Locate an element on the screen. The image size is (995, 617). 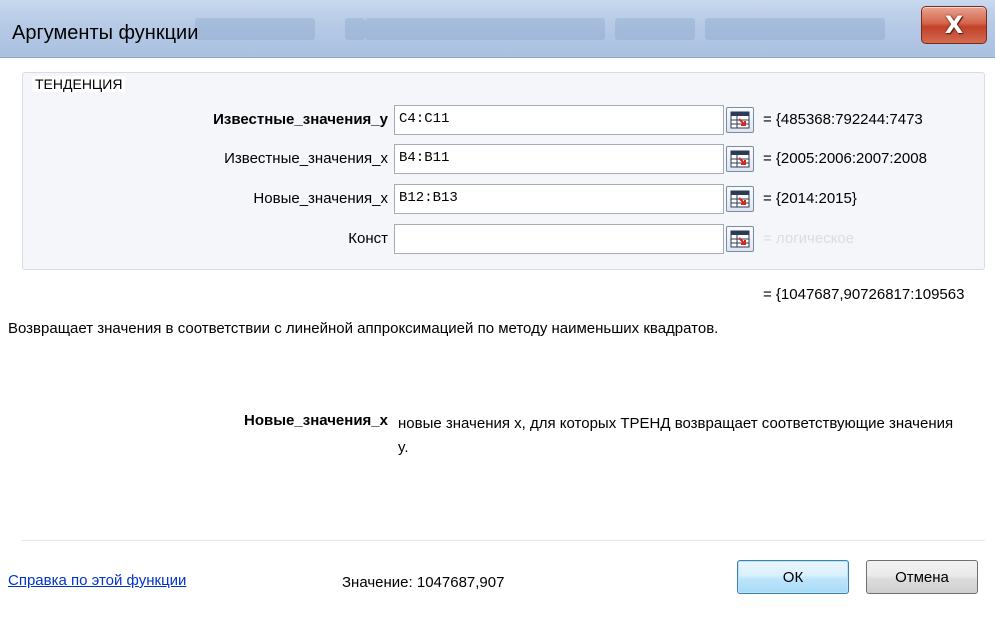
arg-label-known-y: Известные_значения_y is located at coordinates (300, 119).